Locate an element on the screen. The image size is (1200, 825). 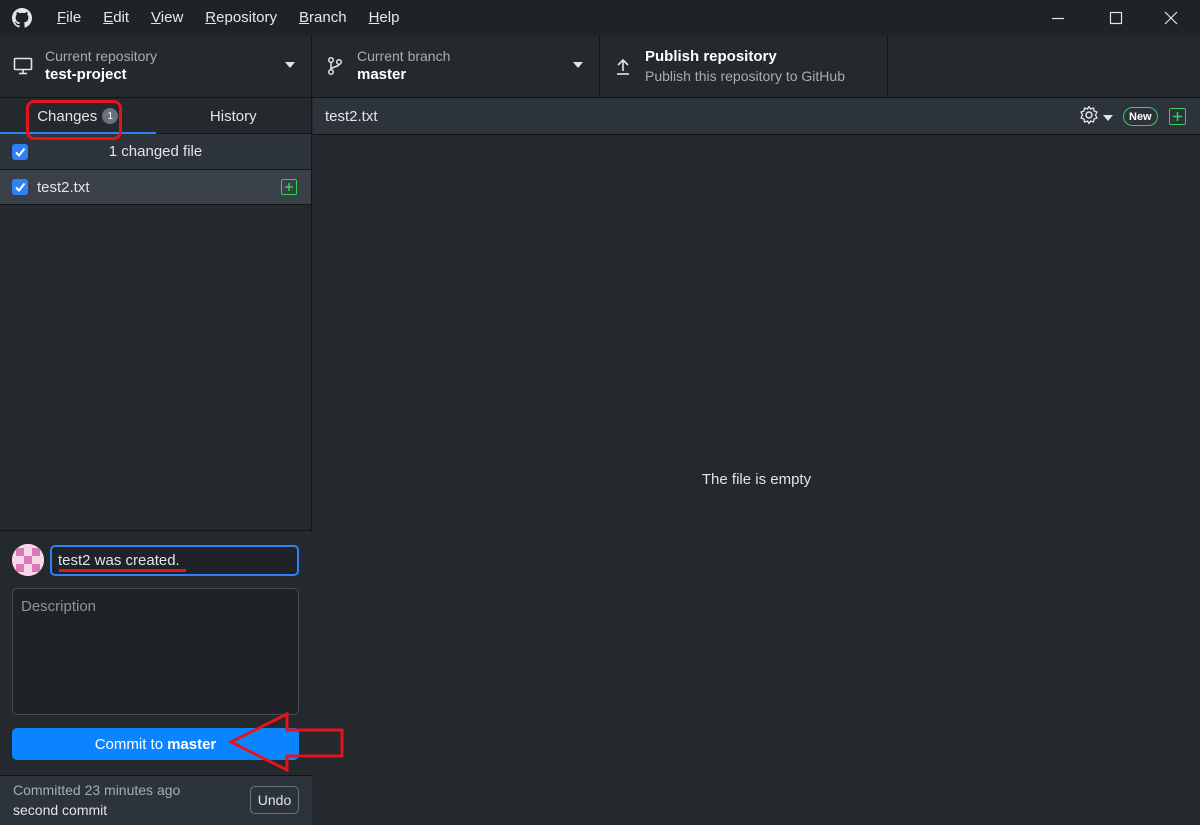
tab-history: History is located at coordinates (234, 116).